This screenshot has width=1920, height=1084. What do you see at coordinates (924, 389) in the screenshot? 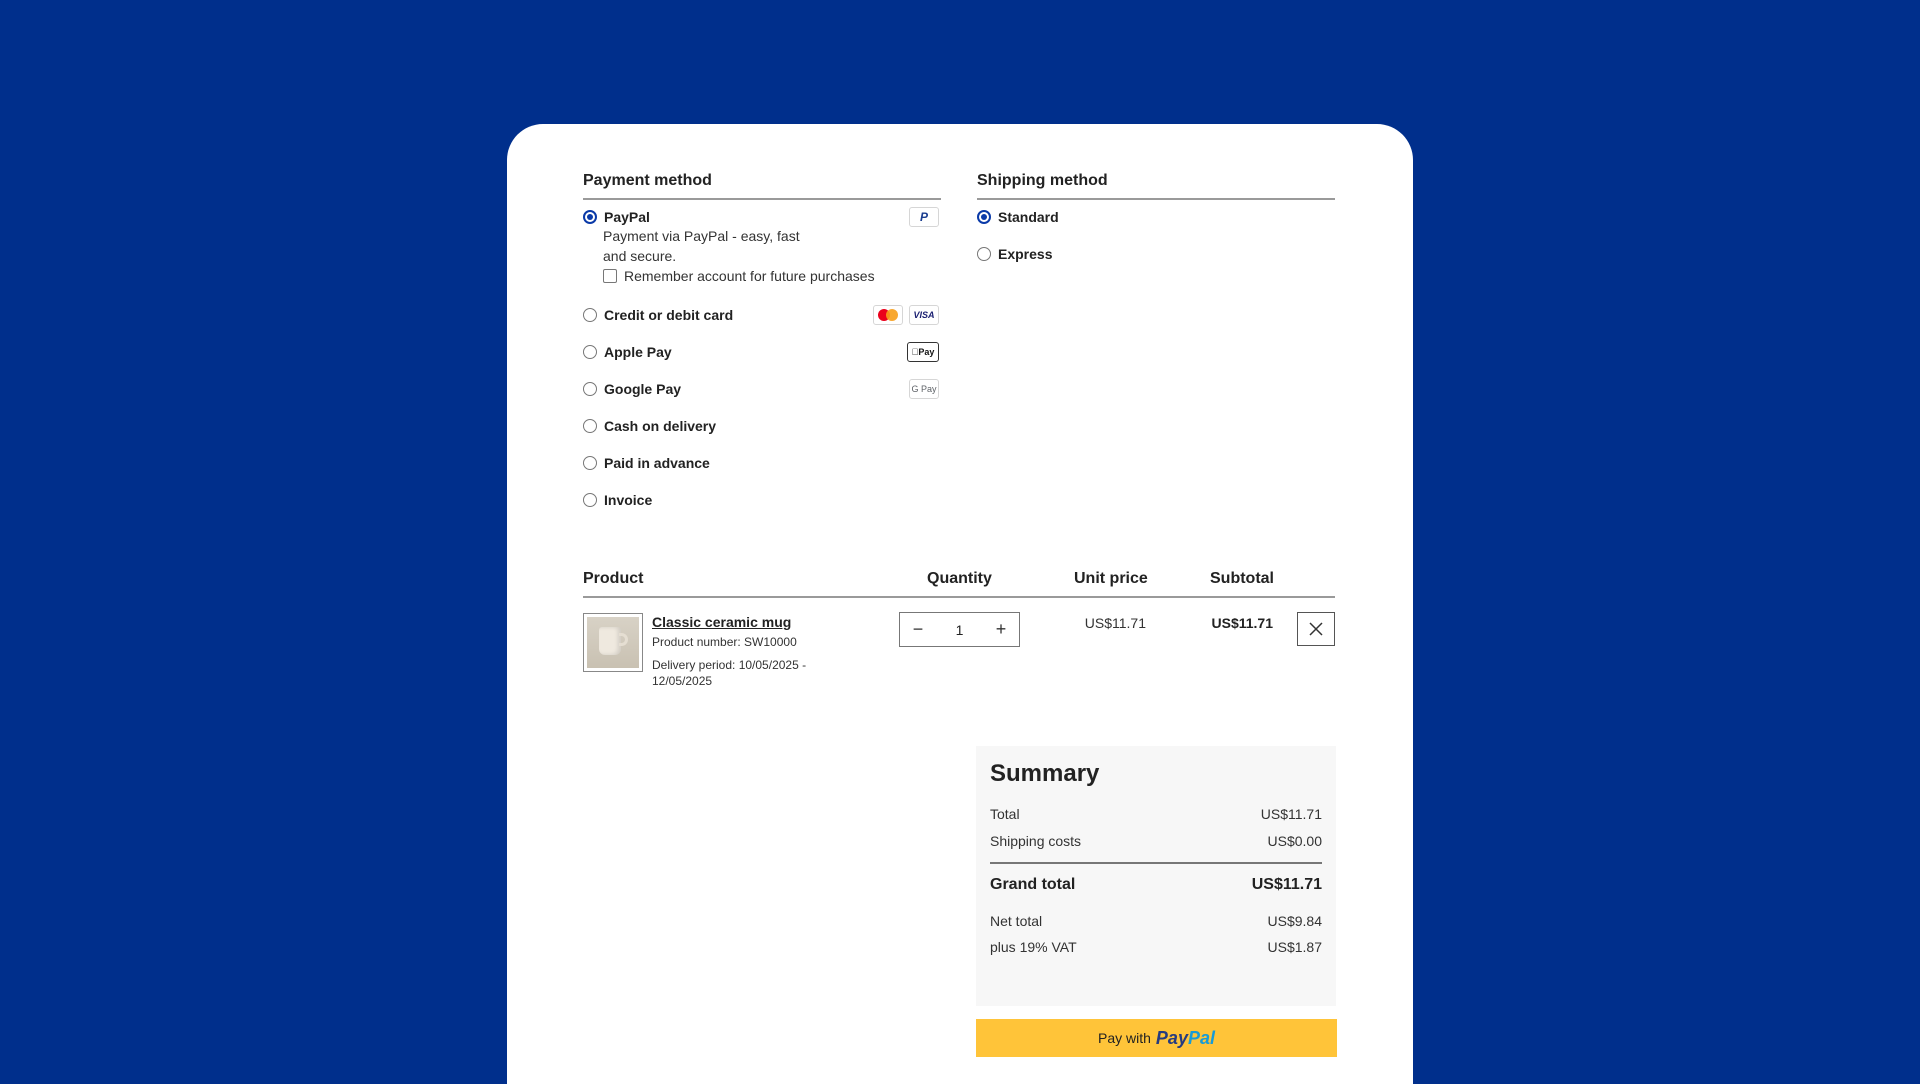
I see `google-pay-icon: G Pay` at bounding box center [924, 389].